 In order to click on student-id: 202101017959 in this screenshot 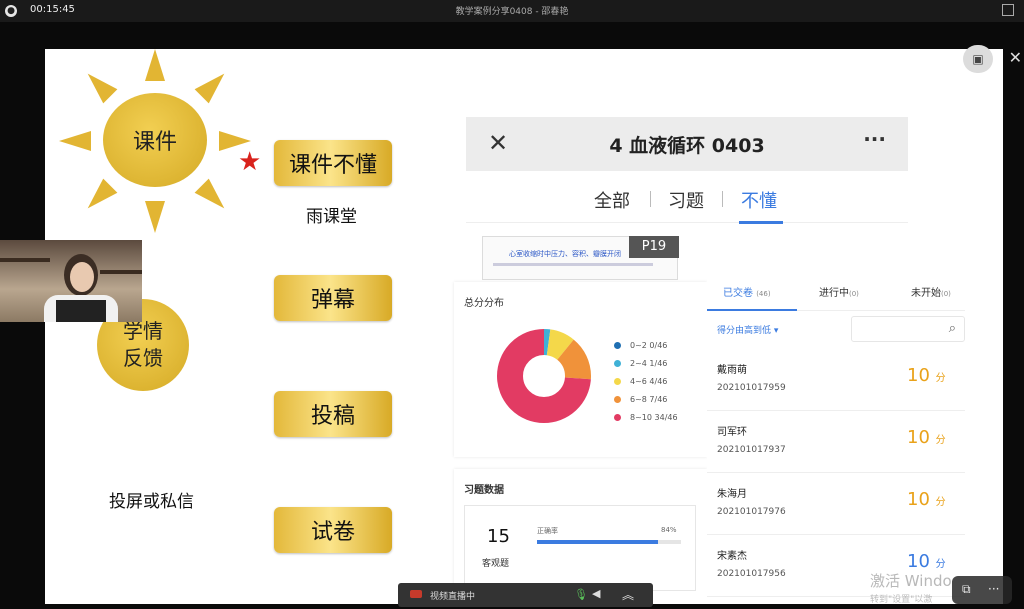, I will do `click(751, 388)`.